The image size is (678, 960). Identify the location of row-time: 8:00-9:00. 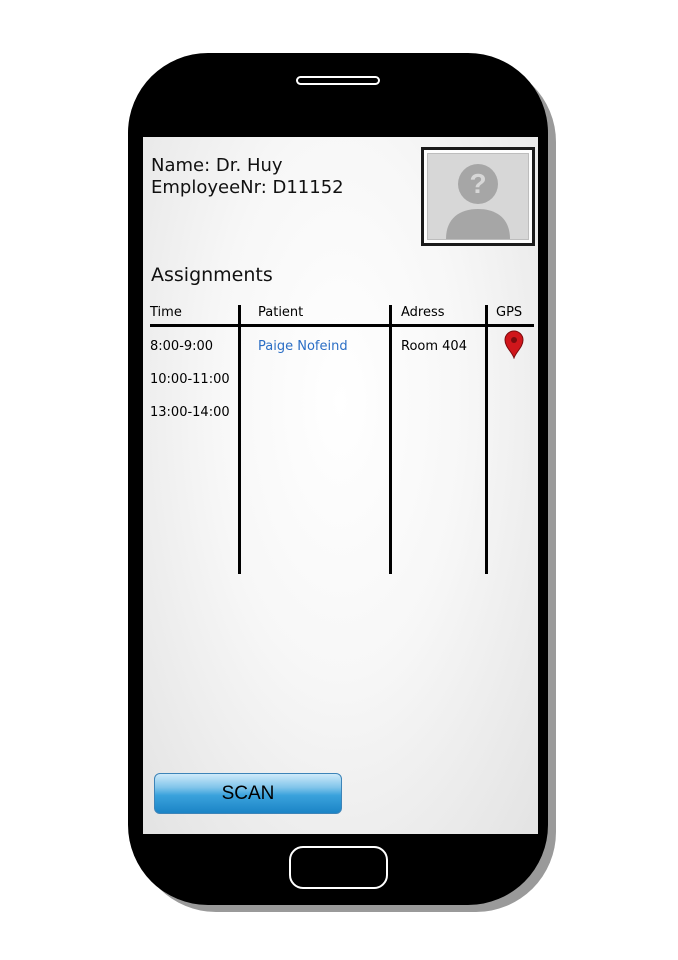
(182, 346).